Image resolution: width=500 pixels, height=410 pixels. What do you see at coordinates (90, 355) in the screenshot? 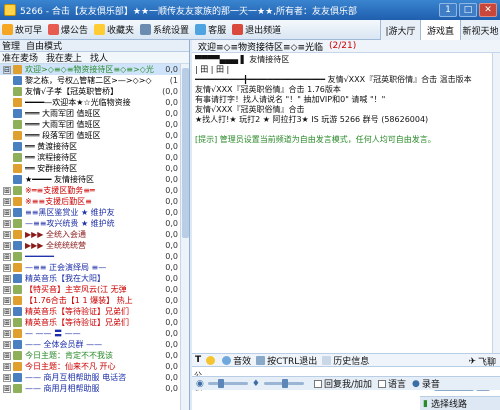
I see `channel-item: ⊞ 今日主题：肯定不不我该 0,0` at bounding box center [90, 355].